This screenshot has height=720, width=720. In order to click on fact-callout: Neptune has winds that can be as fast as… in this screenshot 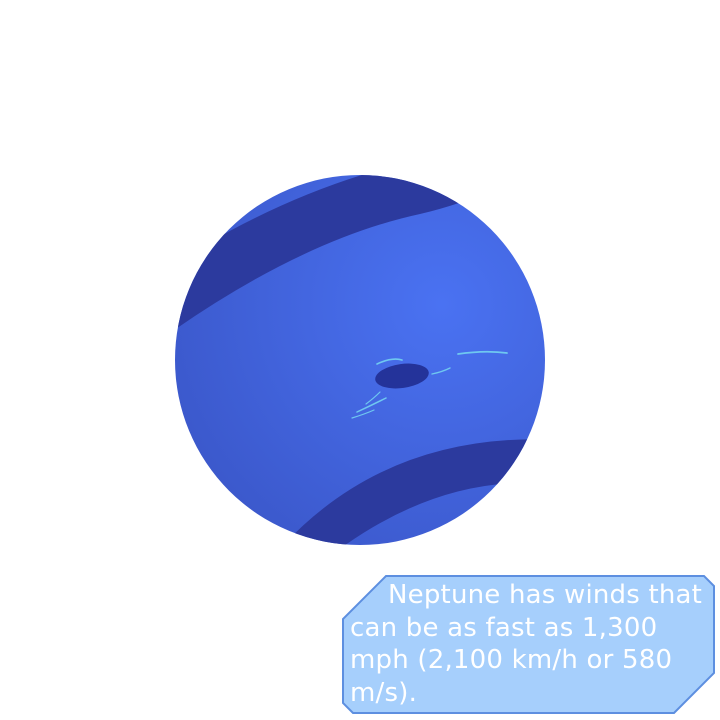, I will do `click(528, 644)`.